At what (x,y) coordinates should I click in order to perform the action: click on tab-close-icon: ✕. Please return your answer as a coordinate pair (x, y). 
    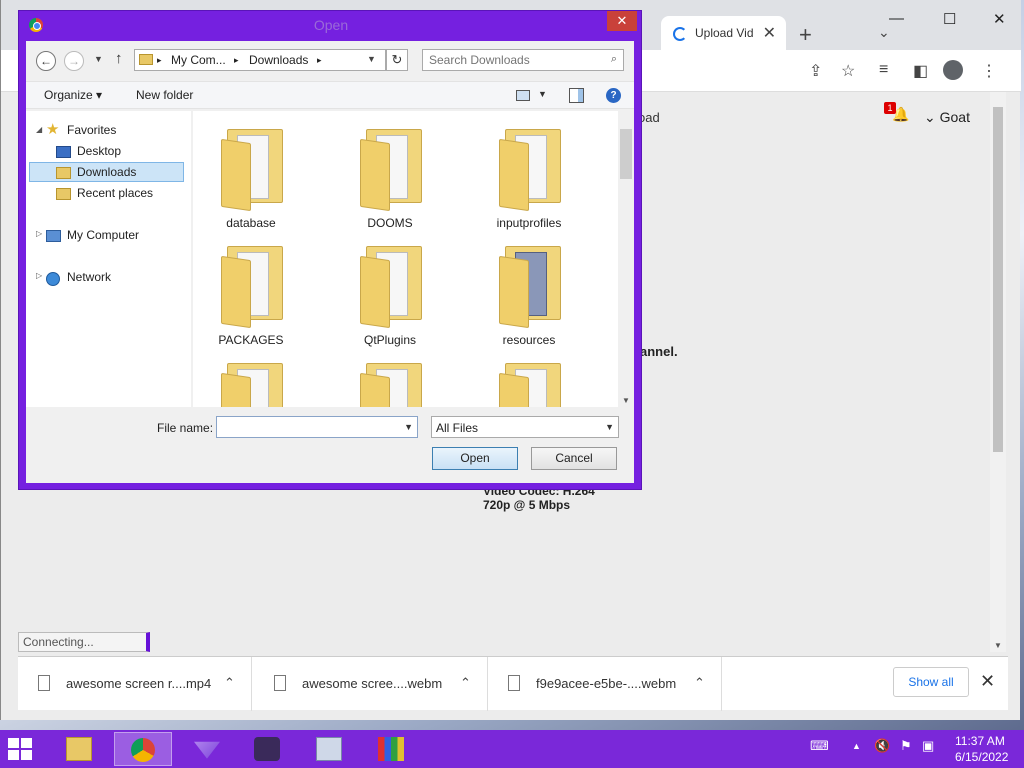
    Looking at the image, I should click on (769, 33).